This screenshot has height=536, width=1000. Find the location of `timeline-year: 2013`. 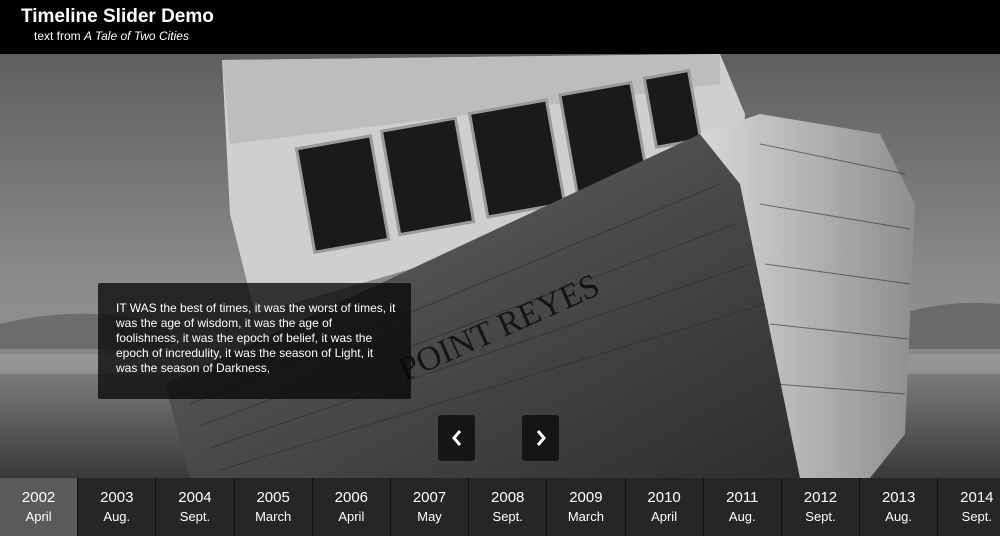

timeline-year: 2013 is located at coordinates (898, 497).